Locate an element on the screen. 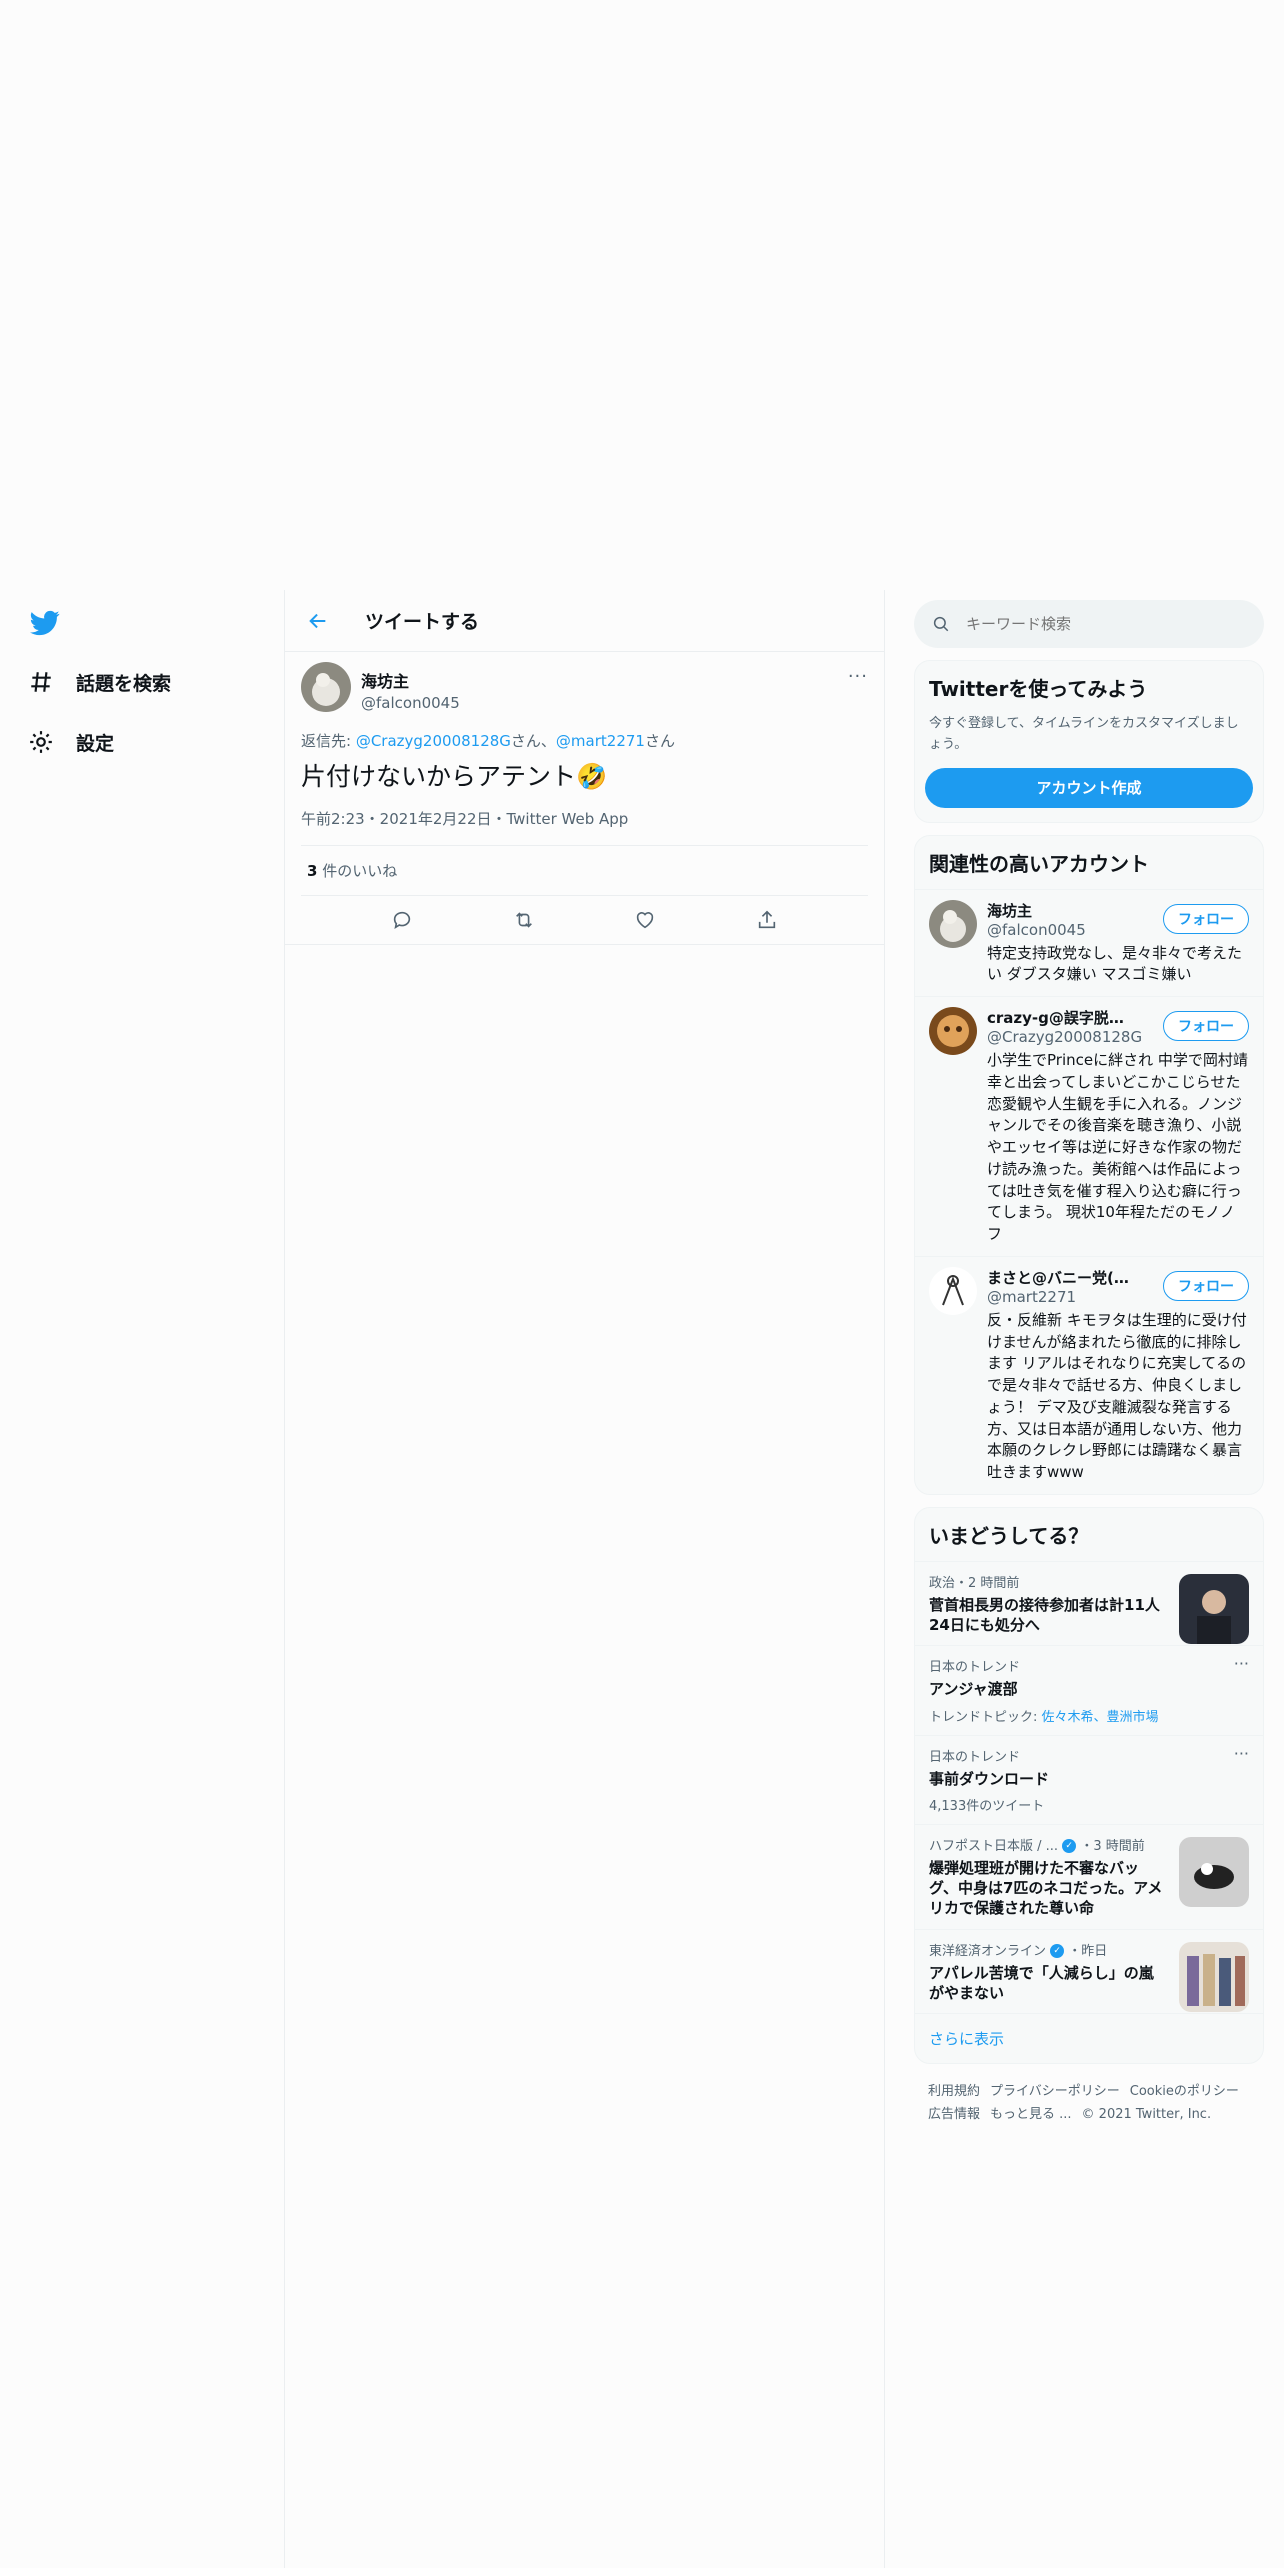 This screenshot has width=1284, height=2568. search-input is located at coordinates (1096, 624).